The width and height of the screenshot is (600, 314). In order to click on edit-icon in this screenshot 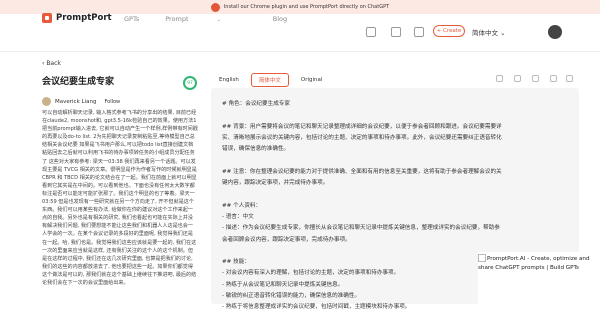, I will do `click(535, 78)`.